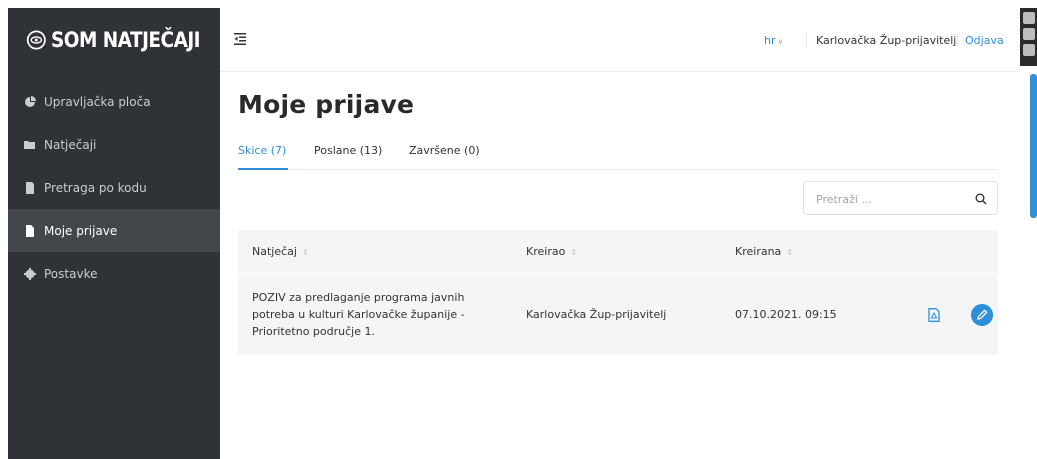 The width and height of the screenshot is (1037, 459). Describe the element at coordinates (30, 145) in the screenshot. I see `folder-icon` at that location.